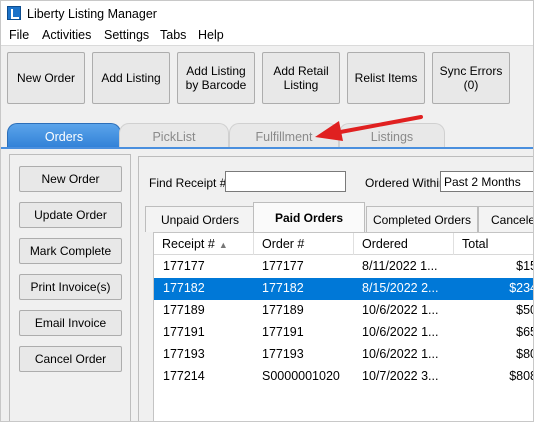  Describe the element at coordinates (486, 181) in the screenshot. I see `ordered-within-select: Past 2 Months` at that location.